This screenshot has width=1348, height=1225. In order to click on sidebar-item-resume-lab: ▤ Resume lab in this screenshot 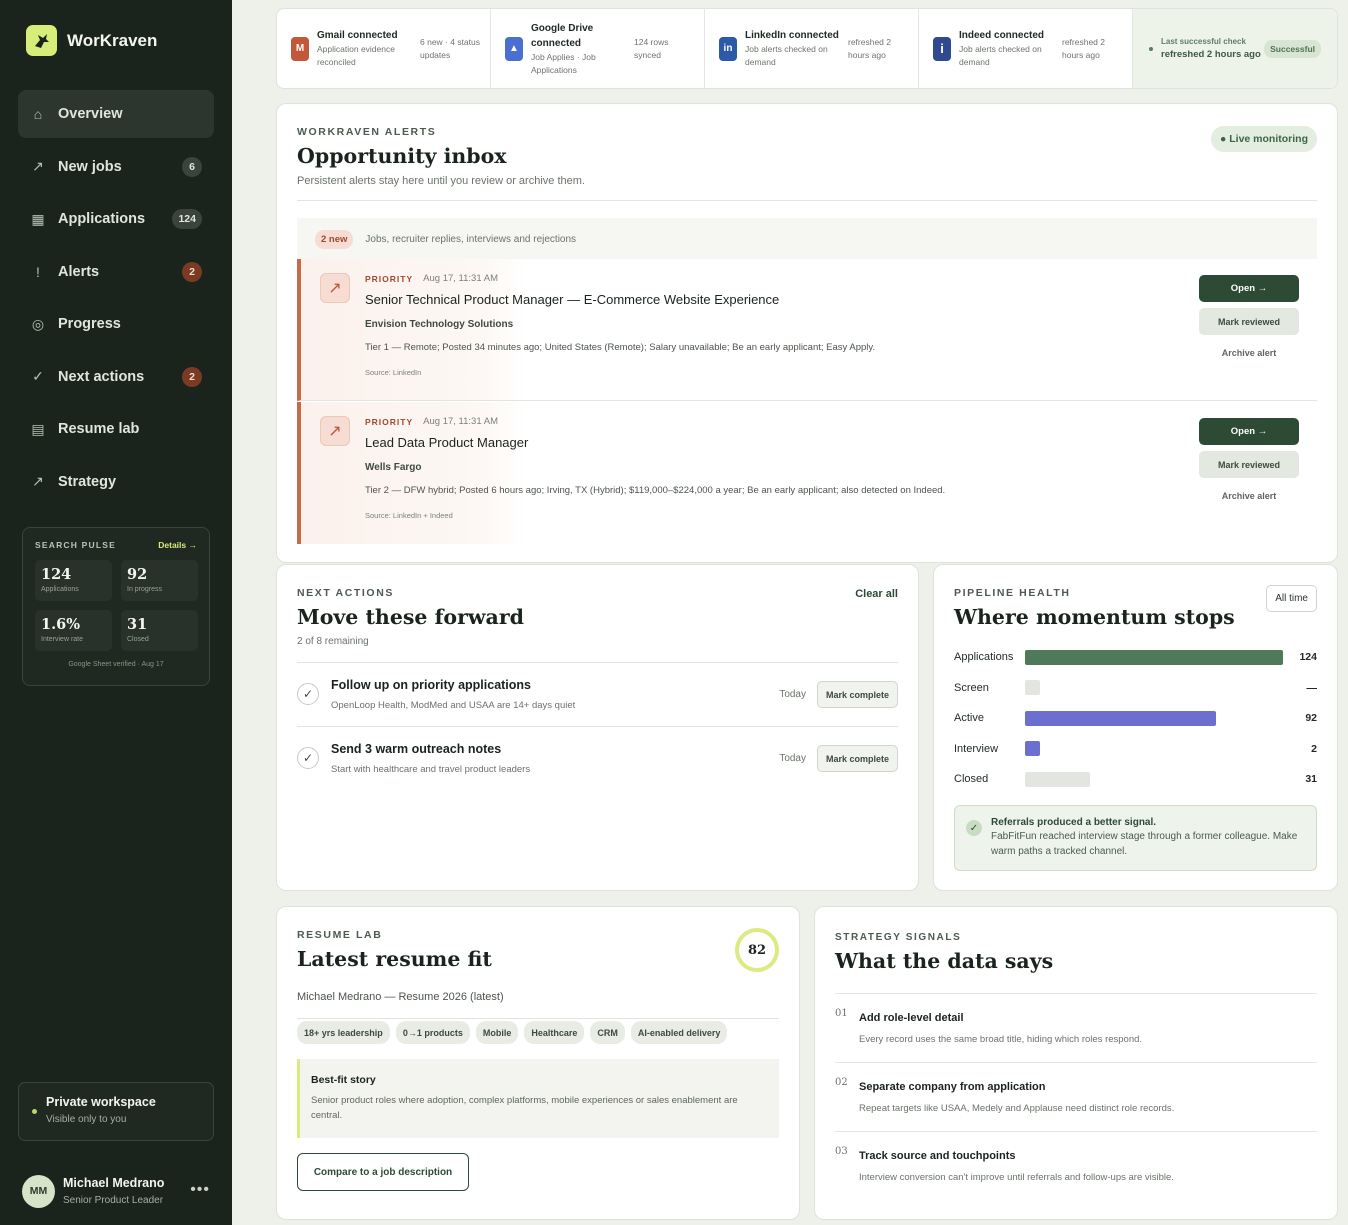, I will do `click(116, 429)`.